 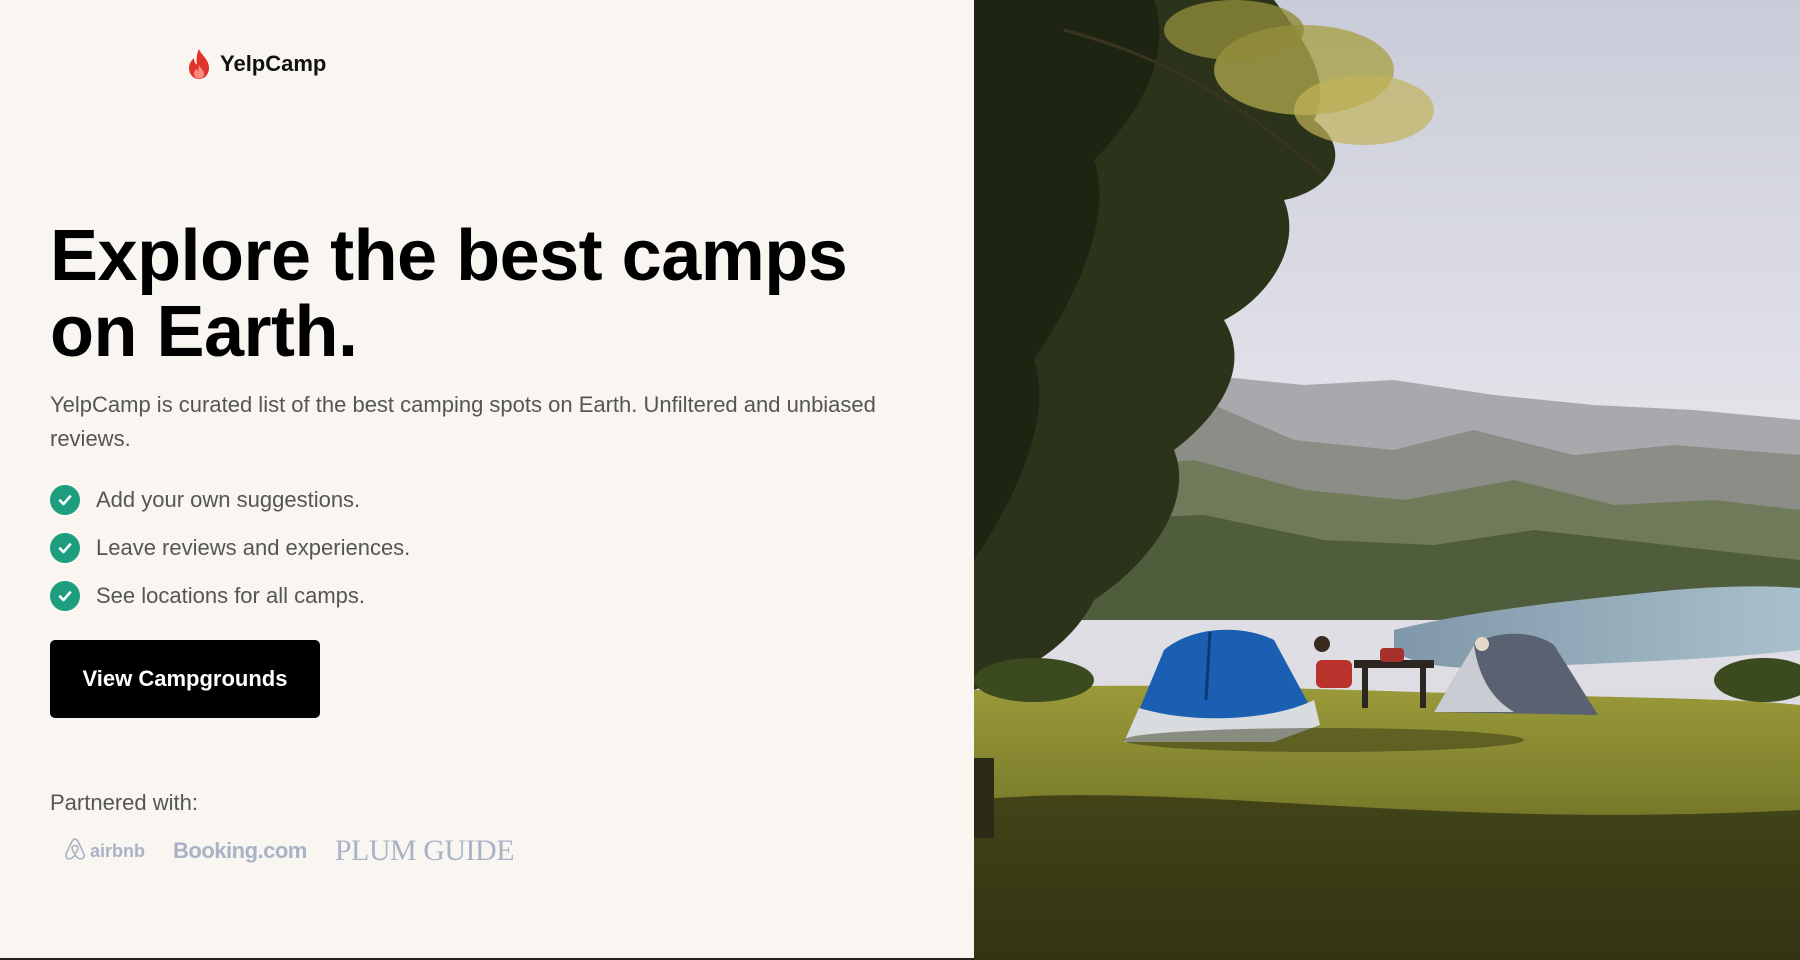 What do you see at coordinates (490, 500) in the screenshot?
I see `feature-item: Add your own suggestions.` at bounding box center [490, 500].